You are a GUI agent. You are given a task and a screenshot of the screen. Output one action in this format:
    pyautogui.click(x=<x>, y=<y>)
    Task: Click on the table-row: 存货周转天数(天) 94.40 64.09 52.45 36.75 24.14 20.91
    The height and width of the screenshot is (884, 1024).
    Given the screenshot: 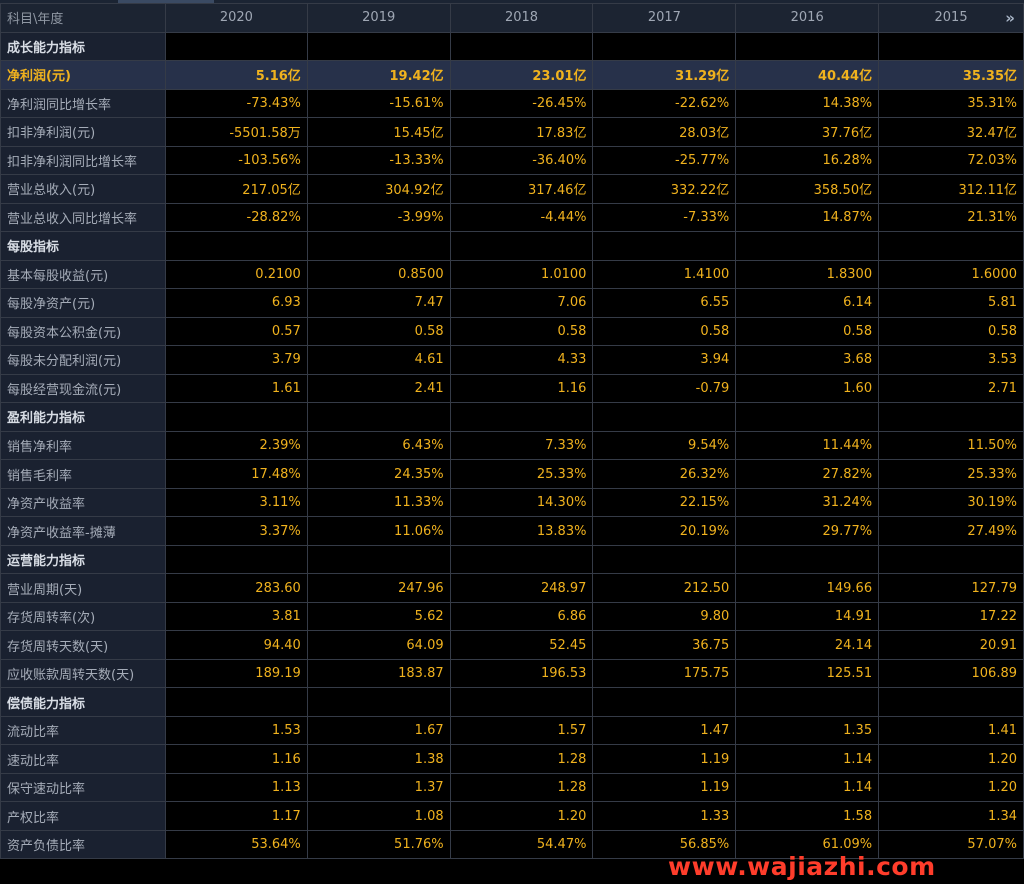 What is the action you would take?
    pyautogui.click(x=512, y=645)
    